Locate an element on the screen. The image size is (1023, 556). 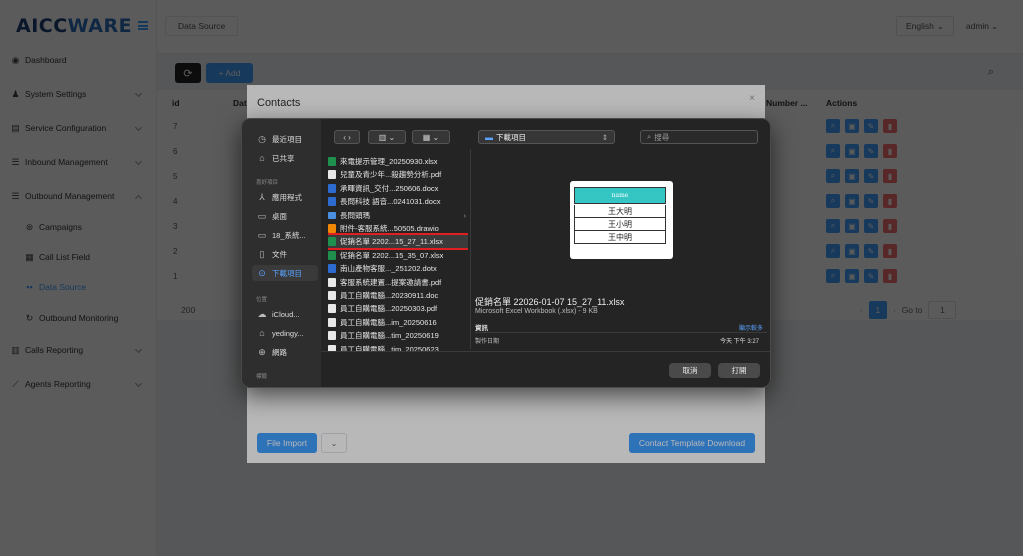
picker-sidebar-applications: ⅄ 應用程式 is located at coordinates (288, 197).